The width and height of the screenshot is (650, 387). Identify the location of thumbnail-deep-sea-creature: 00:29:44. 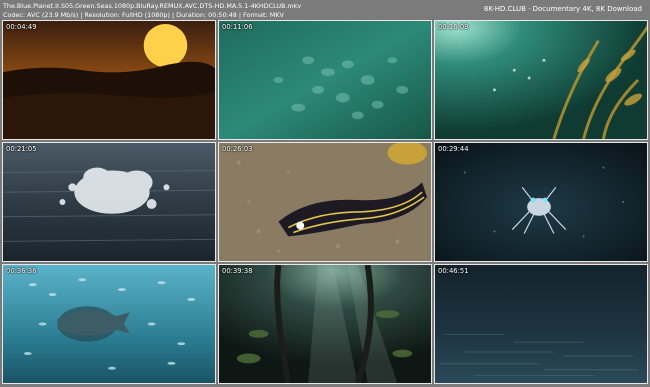
(541, 202).